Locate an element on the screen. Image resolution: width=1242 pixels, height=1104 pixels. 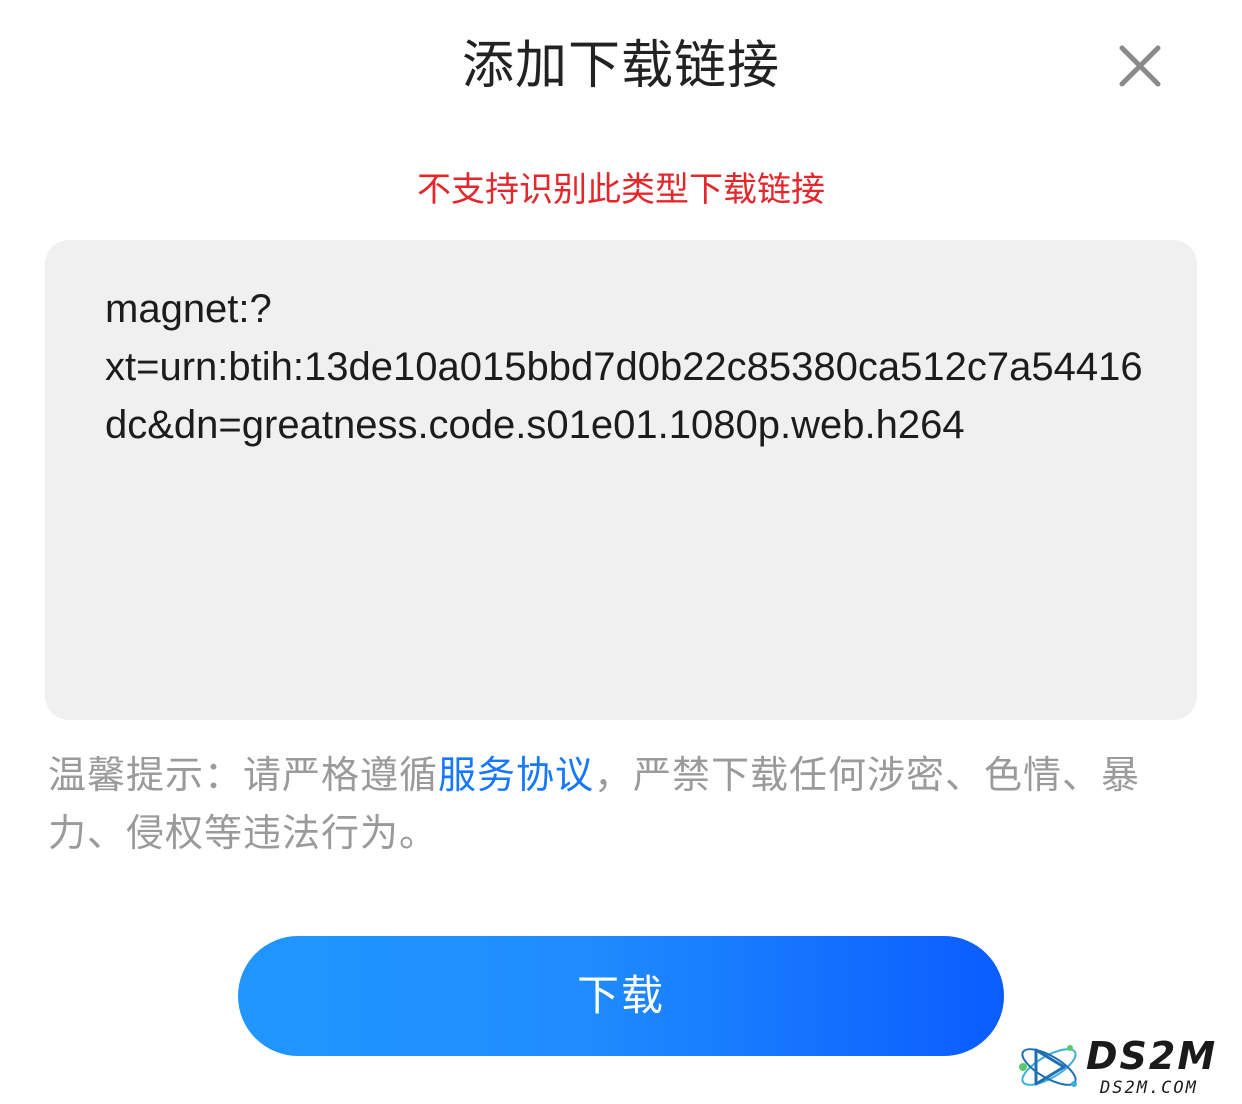
atom-logo-icon is located at coordinates (1048, 1066).